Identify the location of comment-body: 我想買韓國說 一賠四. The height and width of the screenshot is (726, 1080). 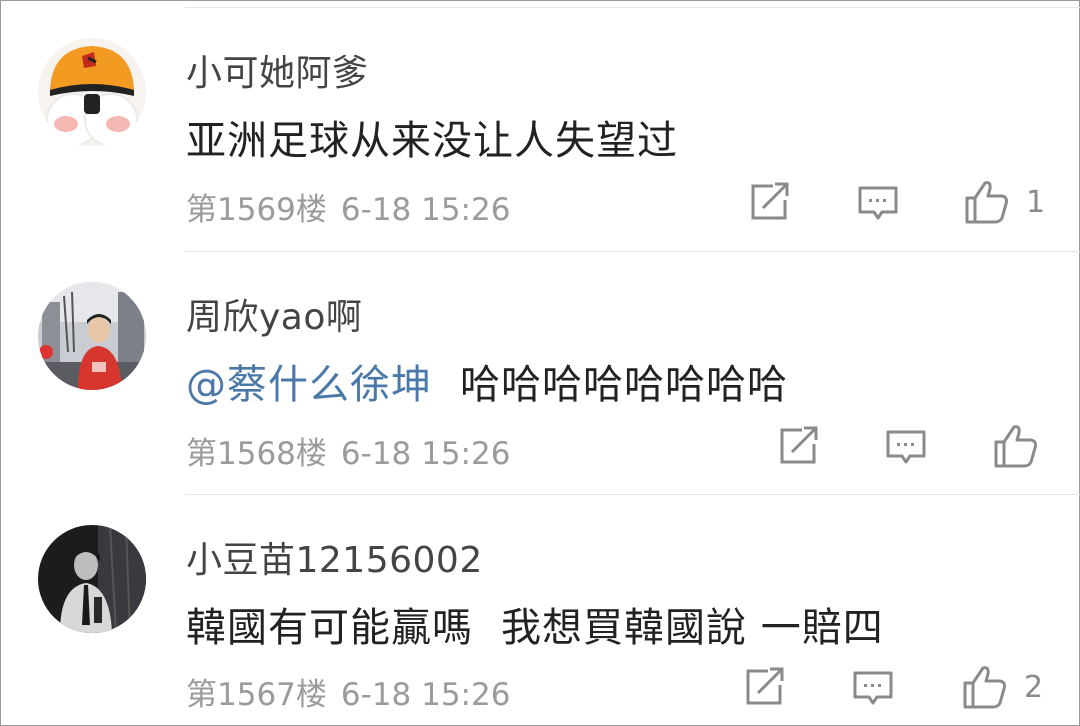
(692, 628).